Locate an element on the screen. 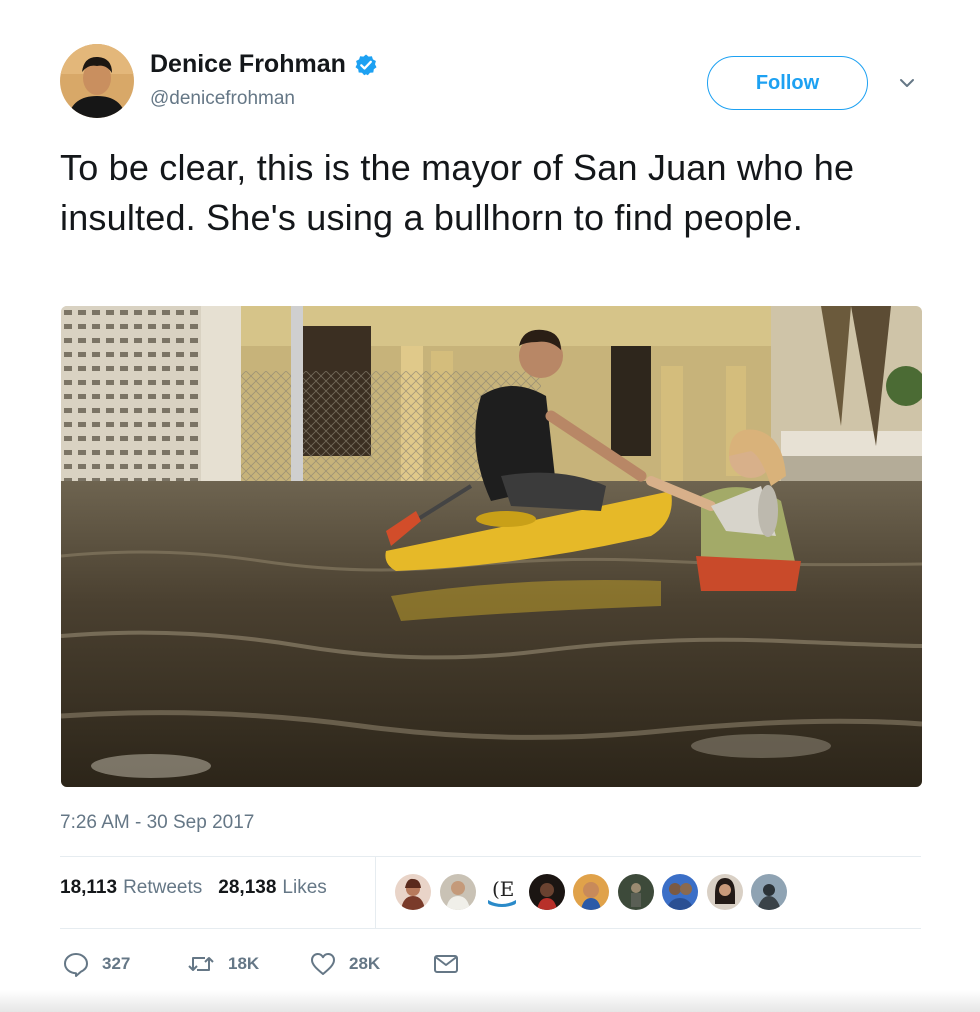 This screenshot has width=980, height=1012. reply-button: 327 is located at coordinates (96, 964).